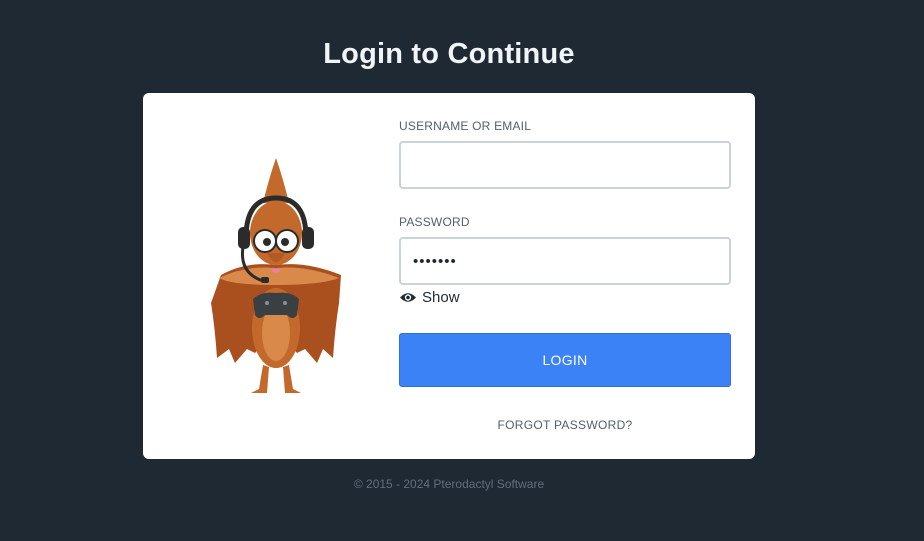  Describe the element at coordinates (276, 275) in the screenshot. I see `pterodactyl-mascot-image` at that location.